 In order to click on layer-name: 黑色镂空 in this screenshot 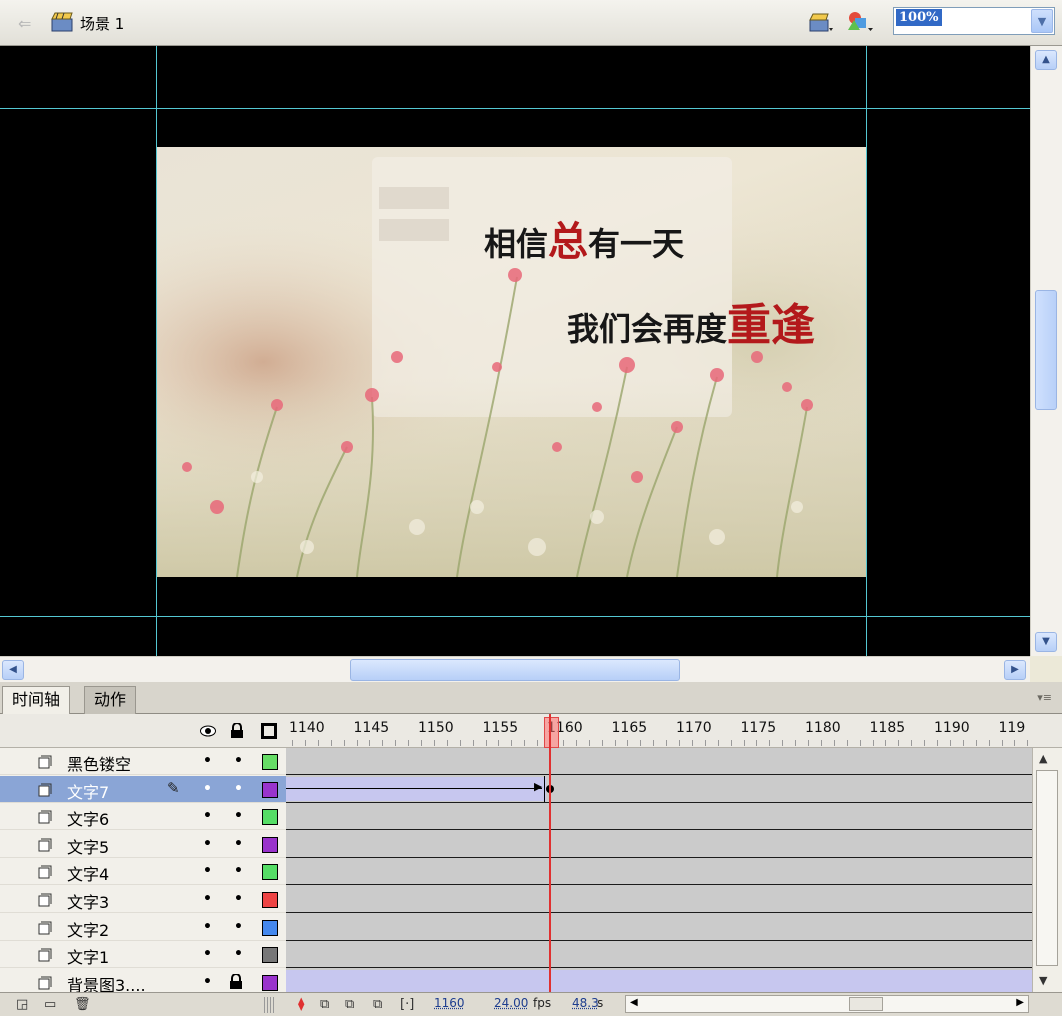, I will do `click(99, 763)`.